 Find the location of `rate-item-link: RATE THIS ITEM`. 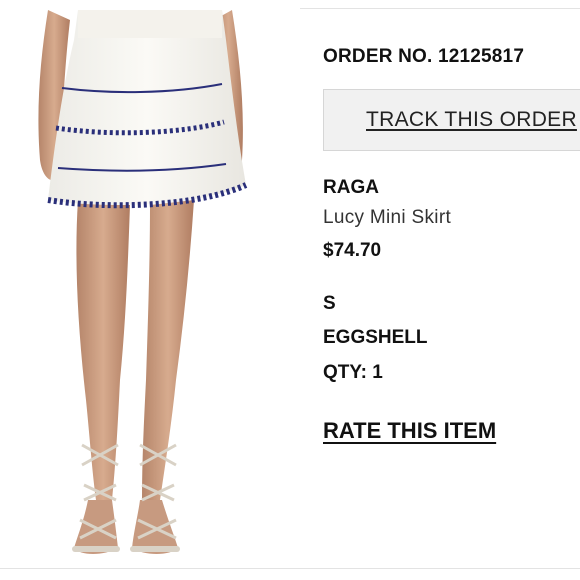

rate-item-link: RATE THIS ITEM is located at coordinates (409, 431).